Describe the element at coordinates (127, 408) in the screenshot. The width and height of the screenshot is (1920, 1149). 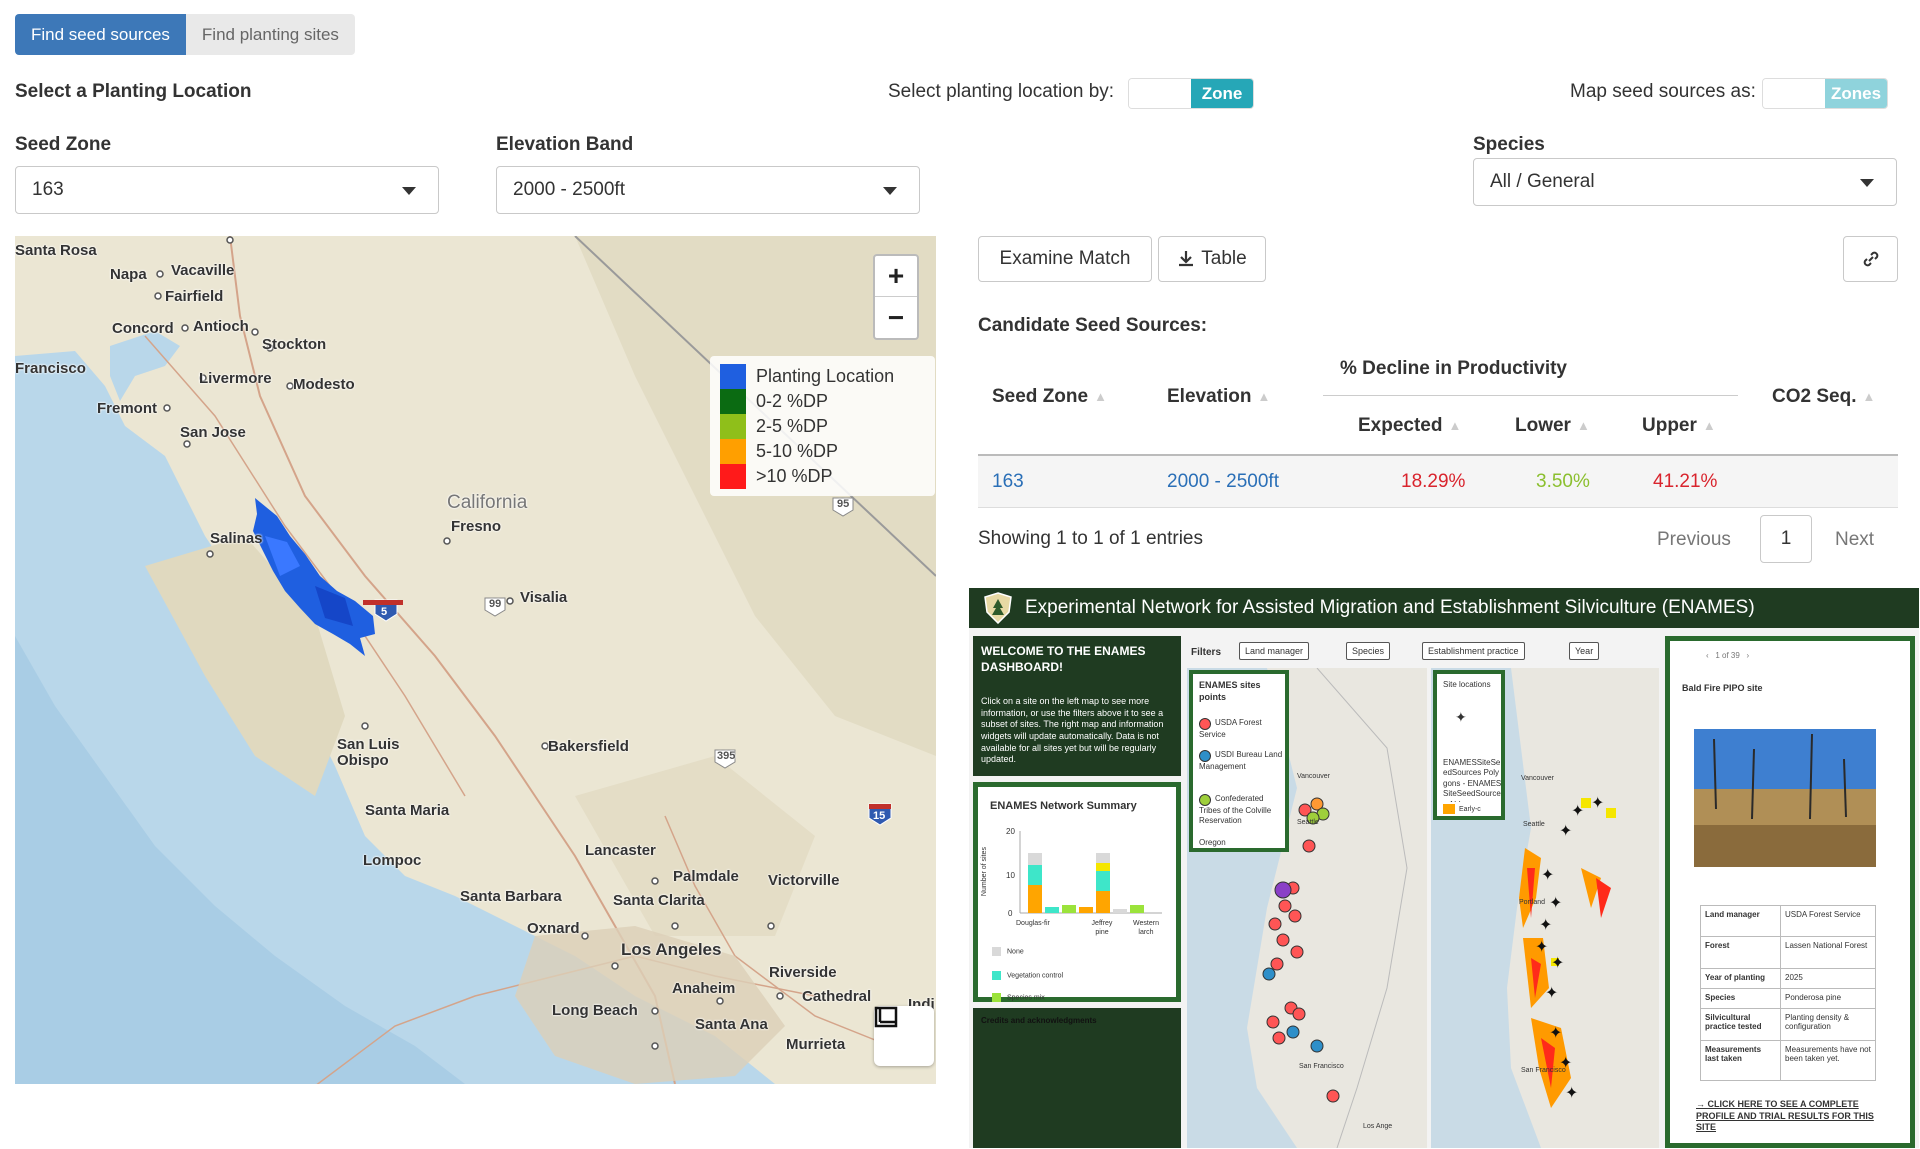
I see `map-label-fremont: Fremont` at that location.